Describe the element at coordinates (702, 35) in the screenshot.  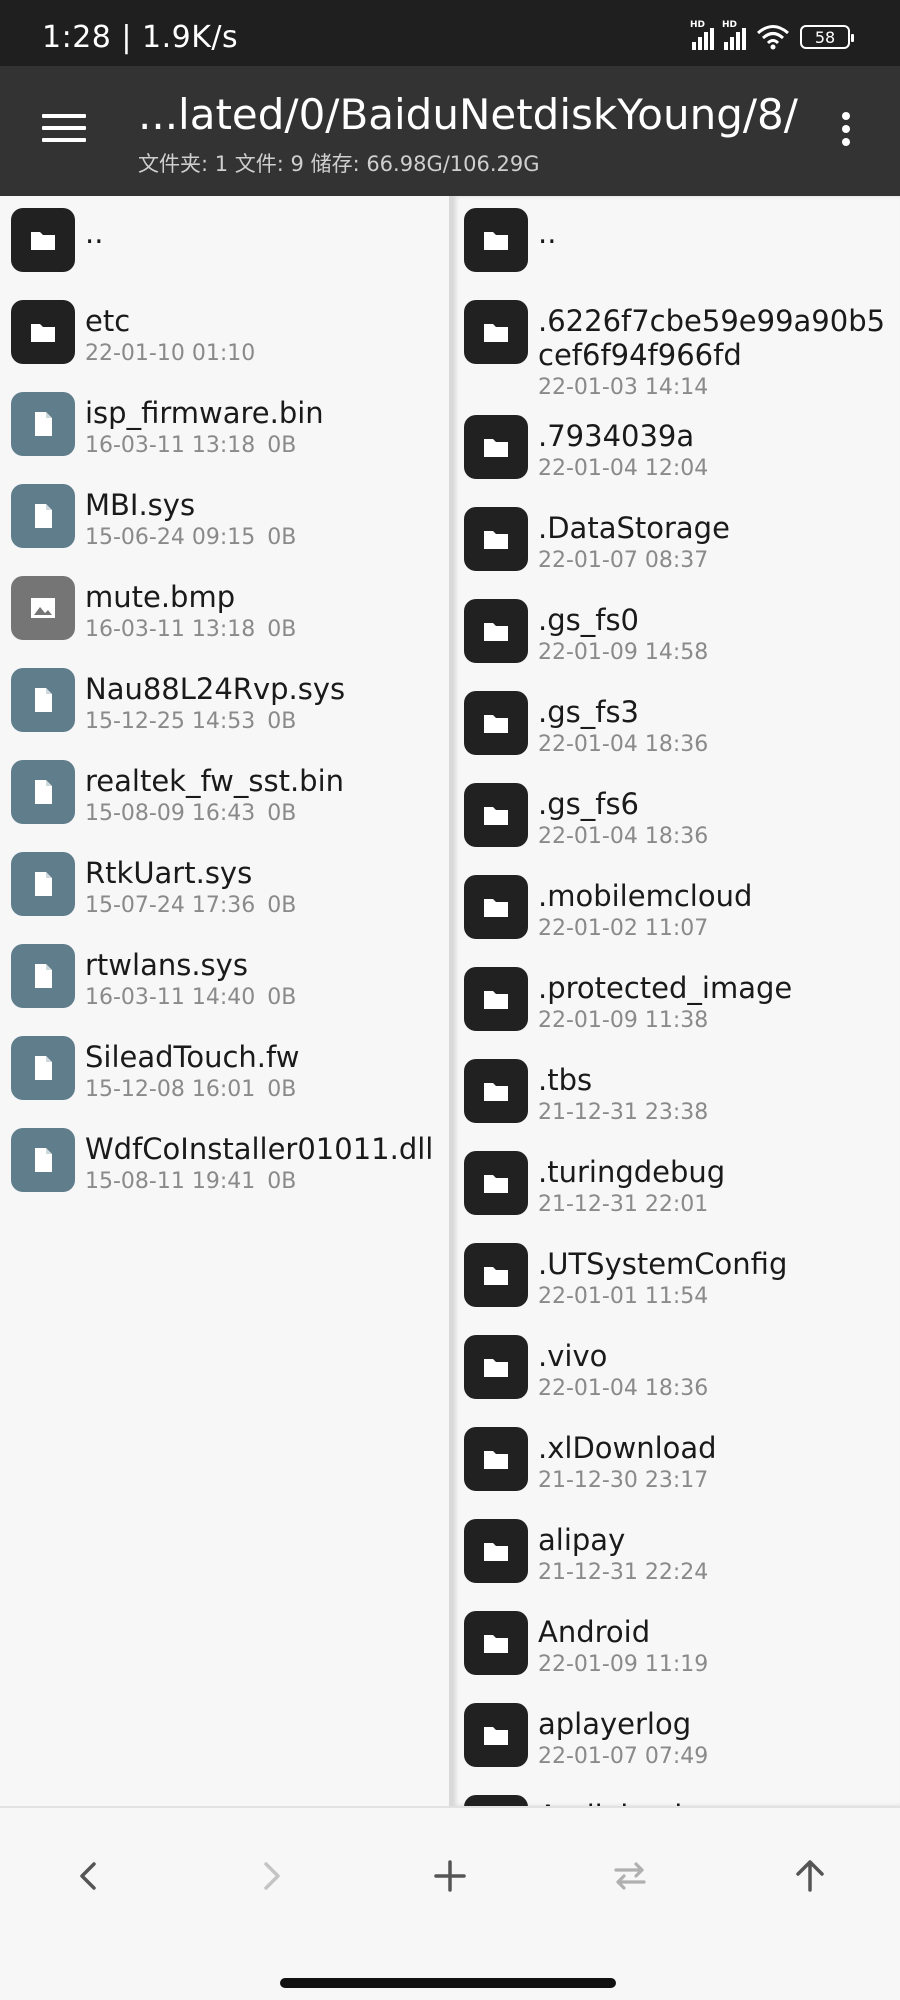
I see `signal-icon: HD` at that location.